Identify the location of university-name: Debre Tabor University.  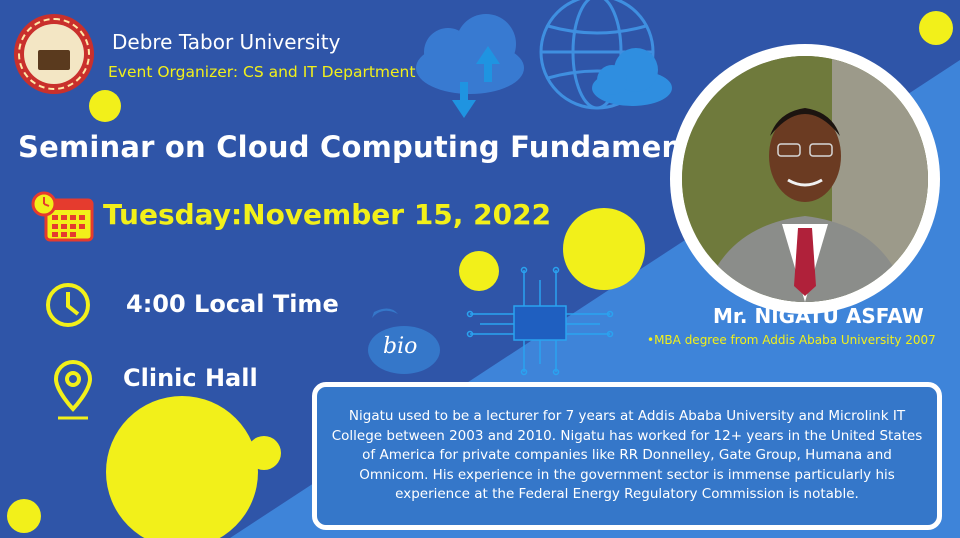
(226, 42).